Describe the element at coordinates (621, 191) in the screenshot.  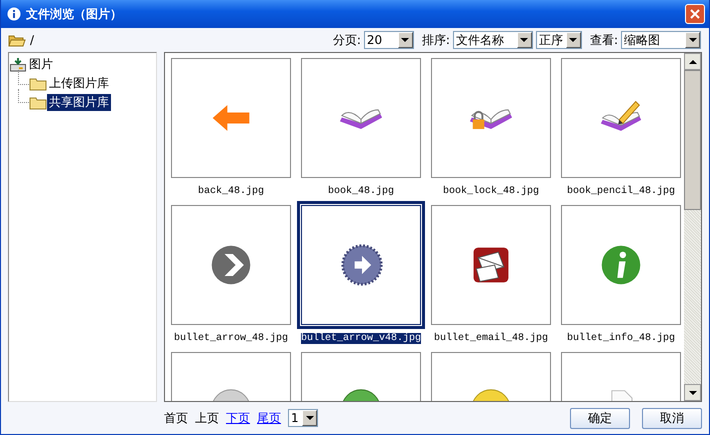
I see `file-name: book_pencil_48.jpg` at that location.